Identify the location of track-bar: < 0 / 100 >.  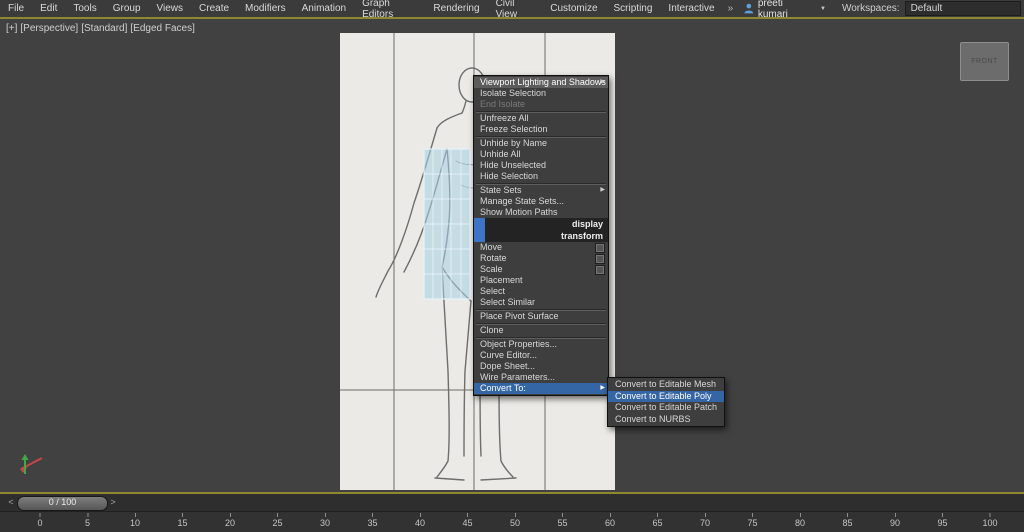
(512, 502).